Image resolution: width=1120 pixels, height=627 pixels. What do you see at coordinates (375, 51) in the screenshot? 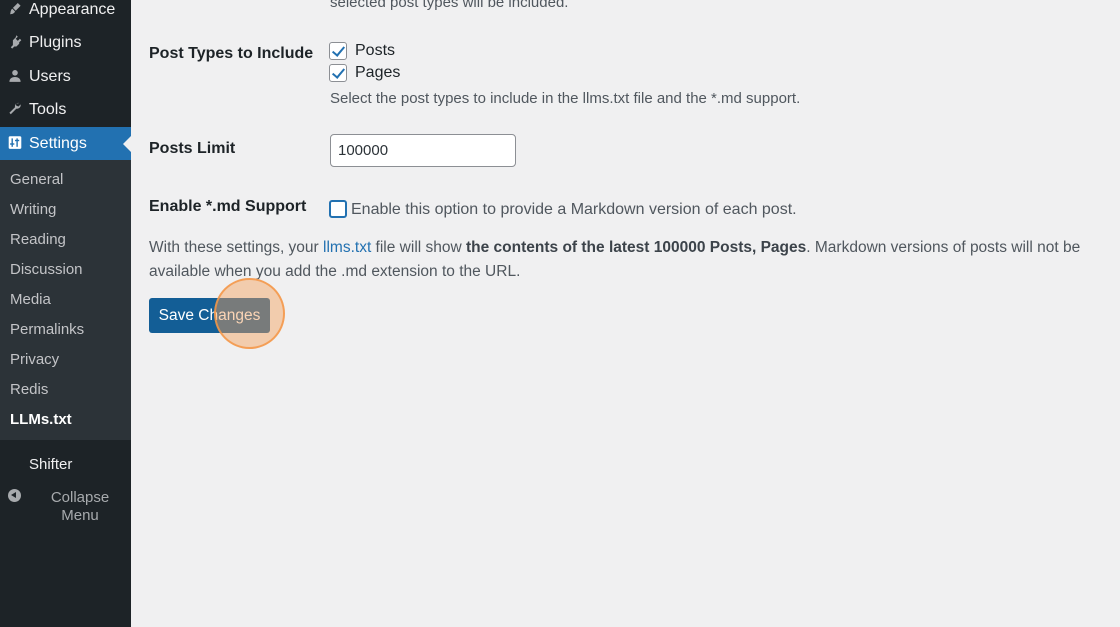
I see `posts-checkbox-label: Posts` at bounding box center [375, 51].